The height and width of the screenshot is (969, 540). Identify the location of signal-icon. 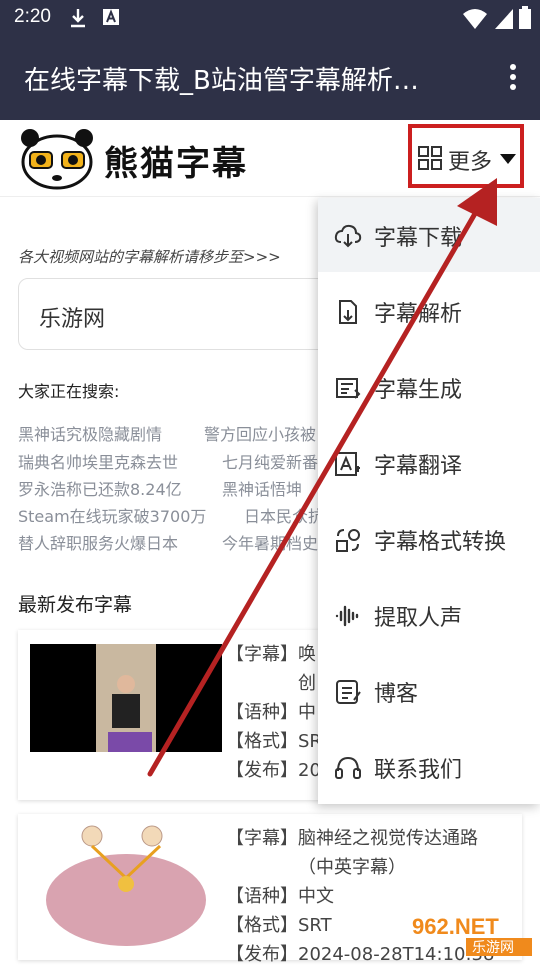
(504, 19).